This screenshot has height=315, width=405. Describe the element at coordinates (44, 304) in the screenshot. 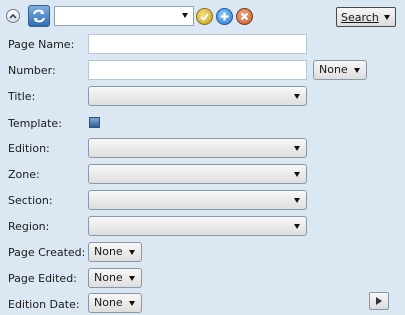

I see `edition-date-label: Edition Date:` at that location.